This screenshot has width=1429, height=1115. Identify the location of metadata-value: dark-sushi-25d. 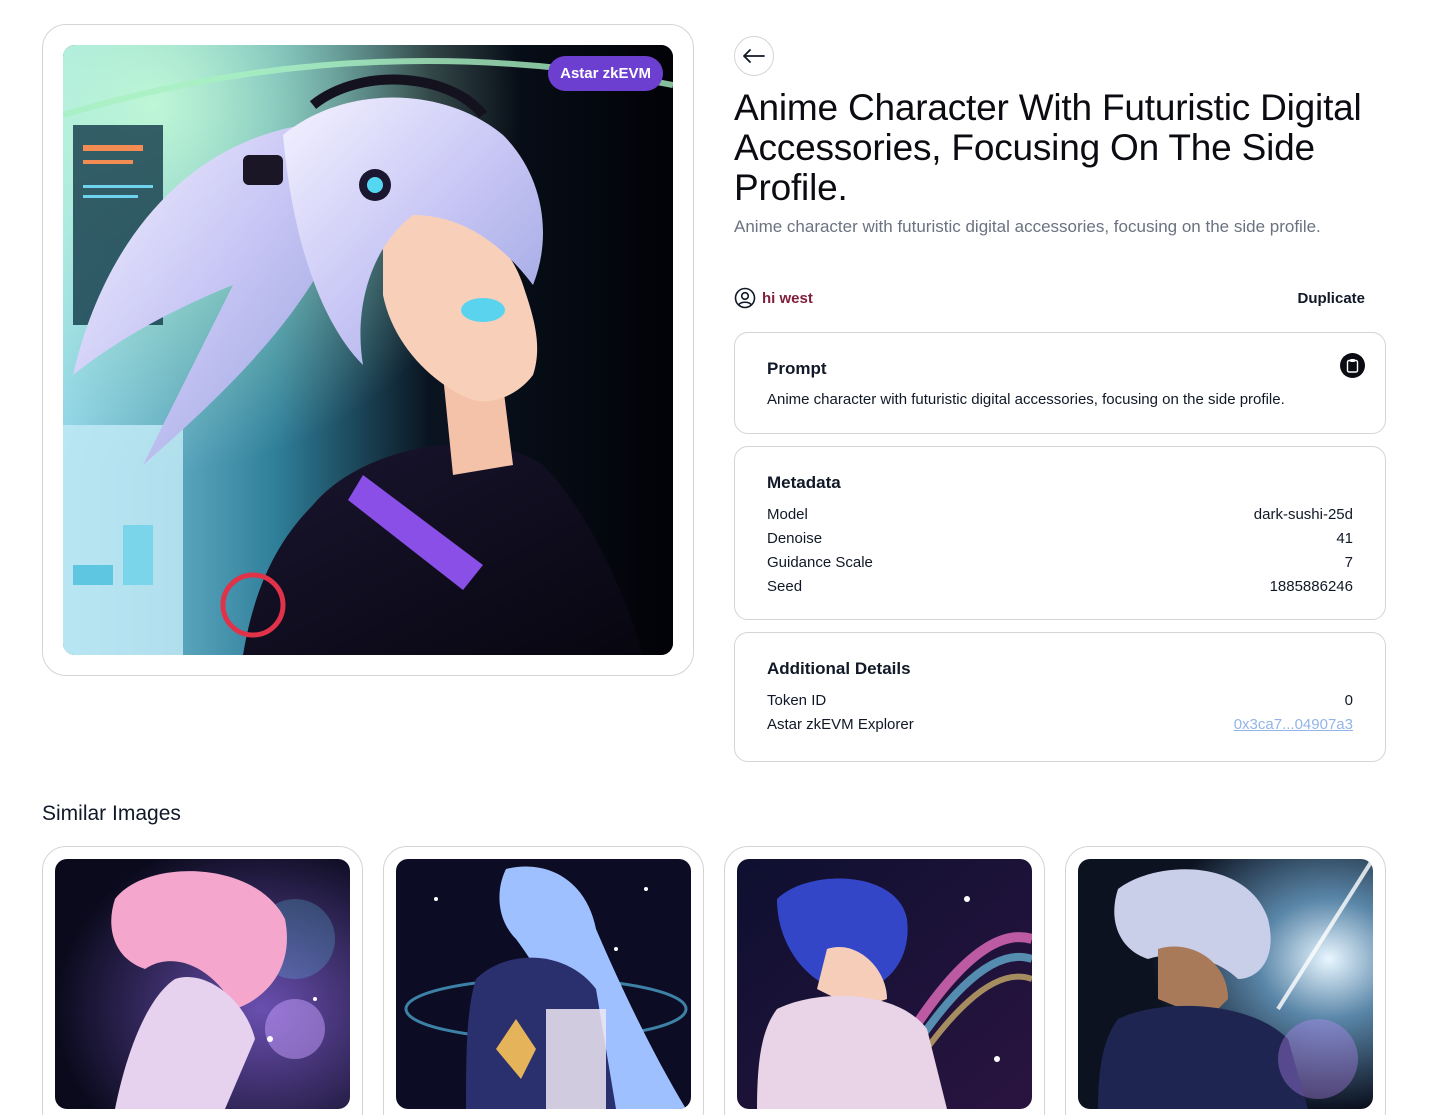
(1303, 514).